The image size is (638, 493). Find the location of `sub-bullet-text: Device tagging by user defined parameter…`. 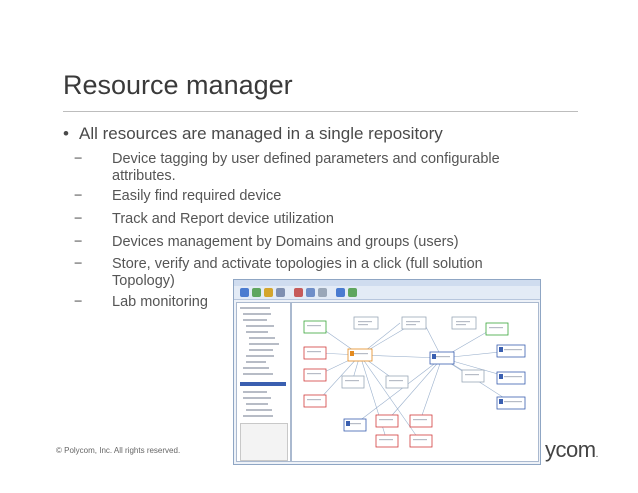

sub-bullet-text: Device tagging by user defined parameter… is located at coordinates (306, 159).